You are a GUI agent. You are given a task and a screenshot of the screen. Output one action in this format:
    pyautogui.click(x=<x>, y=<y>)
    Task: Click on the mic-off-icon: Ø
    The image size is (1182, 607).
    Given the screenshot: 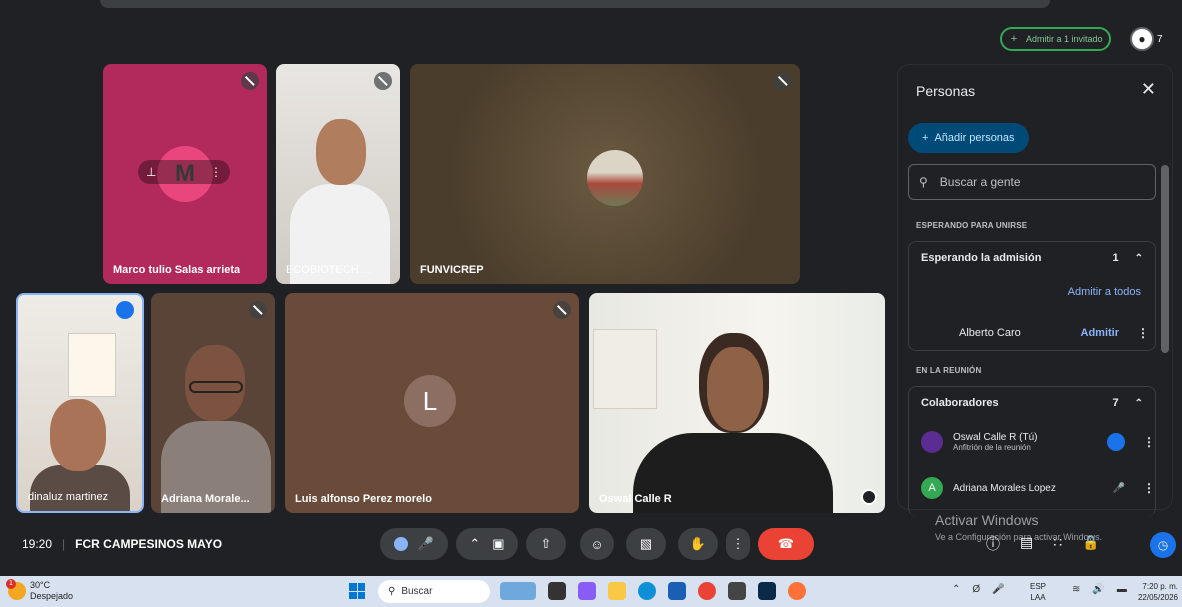 What is the action you would take?
    pyautogui.click(x=976, y=589)
    